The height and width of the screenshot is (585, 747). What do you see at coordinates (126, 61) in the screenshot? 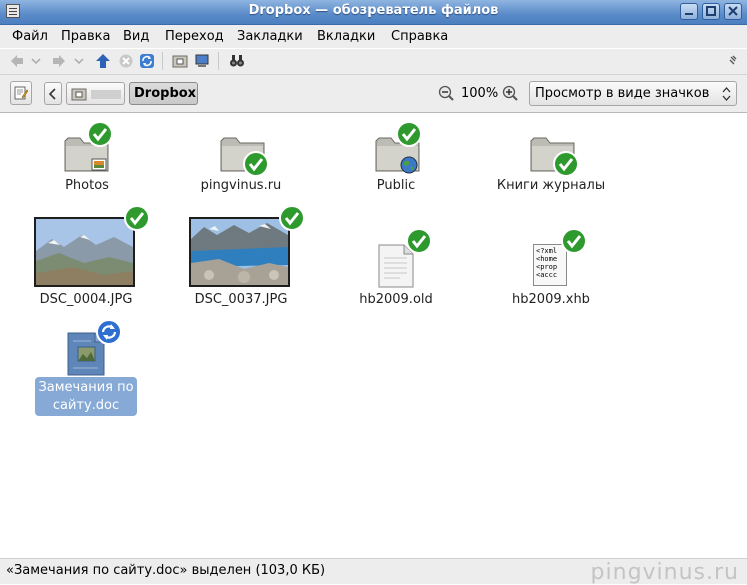
I see `stop-icon` at bounding box center [126, 61].